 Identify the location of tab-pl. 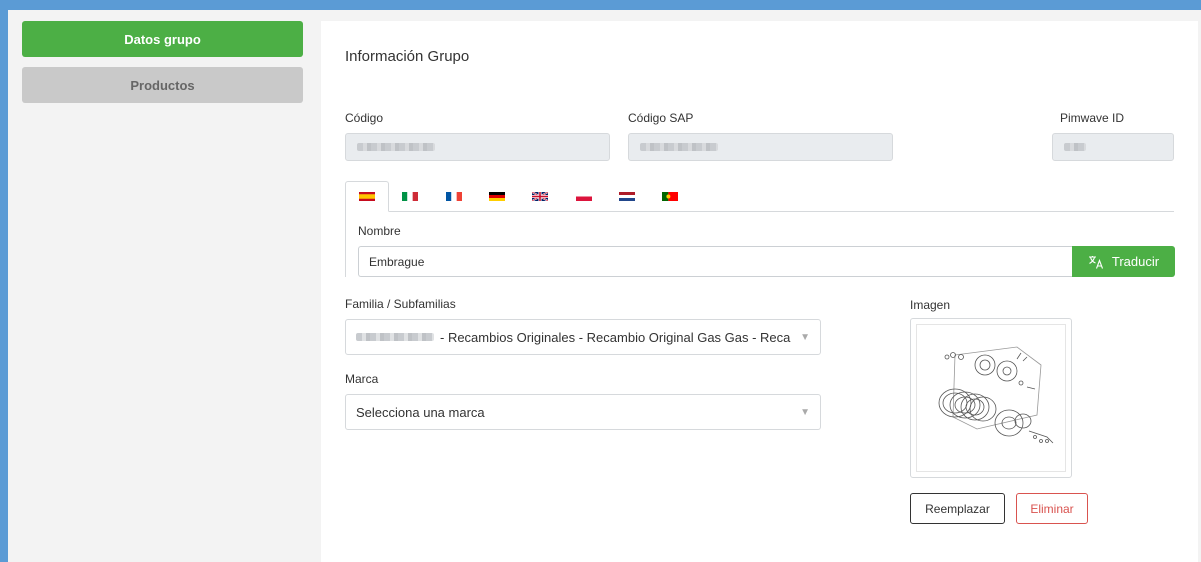
(584, 196).